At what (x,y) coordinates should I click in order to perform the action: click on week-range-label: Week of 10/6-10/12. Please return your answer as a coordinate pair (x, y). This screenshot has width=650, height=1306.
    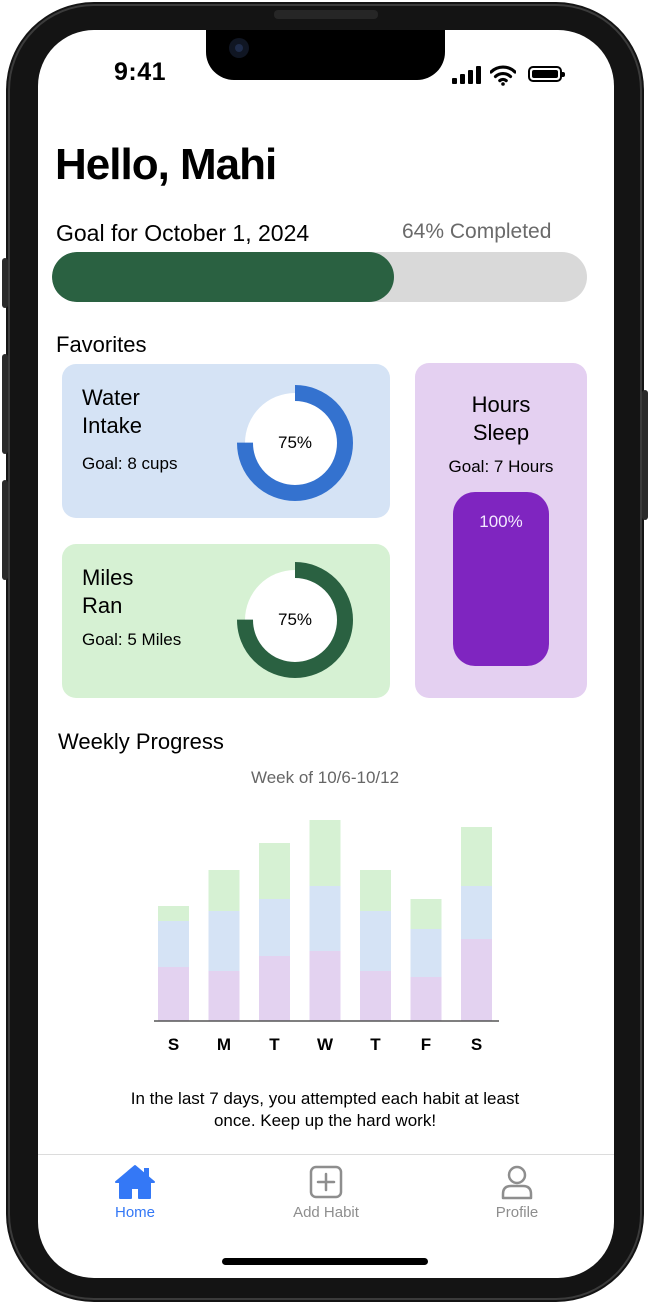
    Looking at the image, I should click on (325, 777).